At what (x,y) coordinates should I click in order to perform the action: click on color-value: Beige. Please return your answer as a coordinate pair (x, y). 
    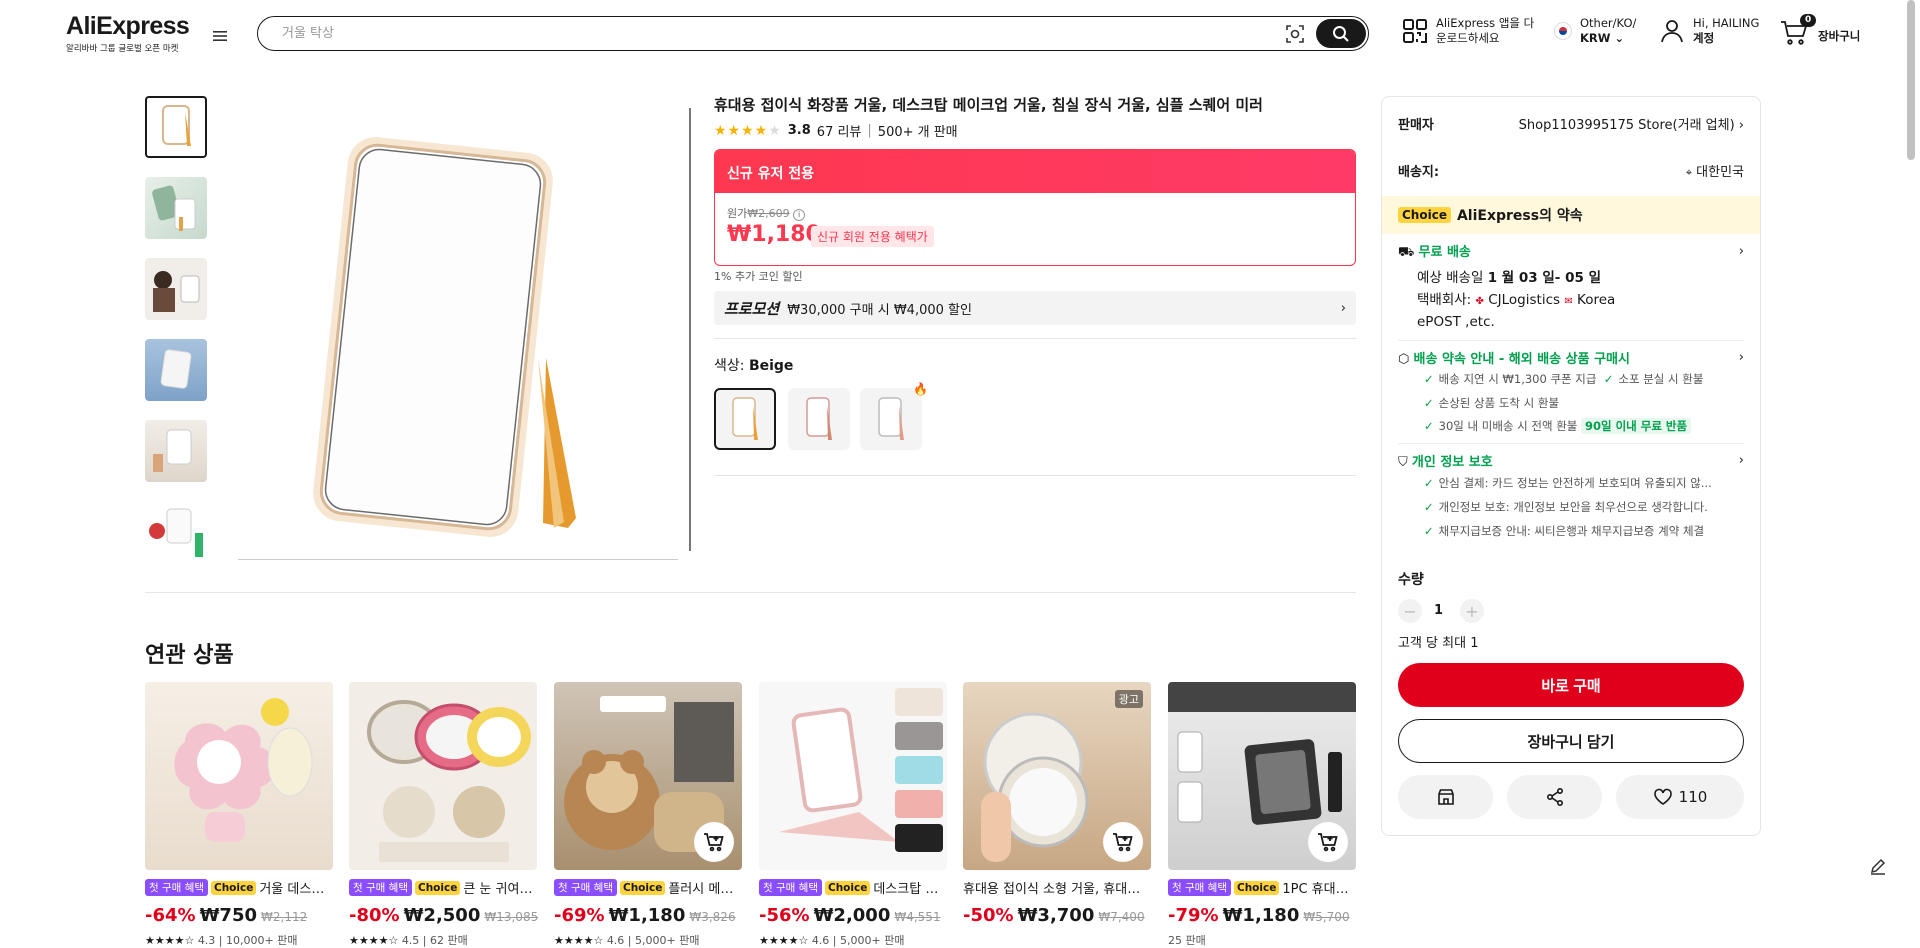
    Looking at the image, I should click on (771, 366).